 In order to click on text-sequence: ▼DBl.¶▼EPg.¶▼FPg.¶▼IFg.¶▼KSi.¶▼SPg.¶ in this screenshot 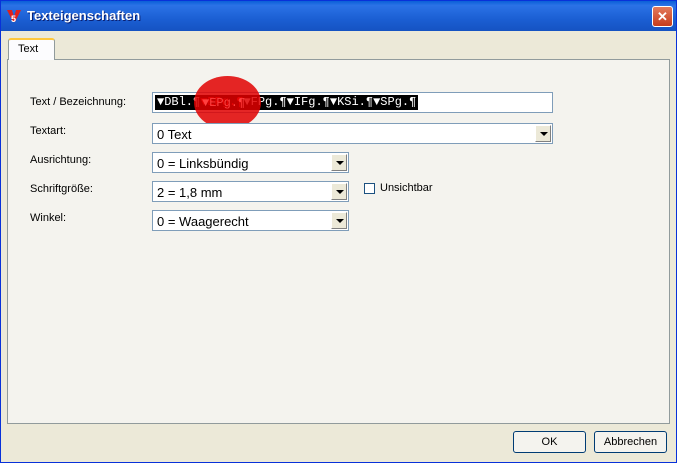, I will do `click(287, 102)`.